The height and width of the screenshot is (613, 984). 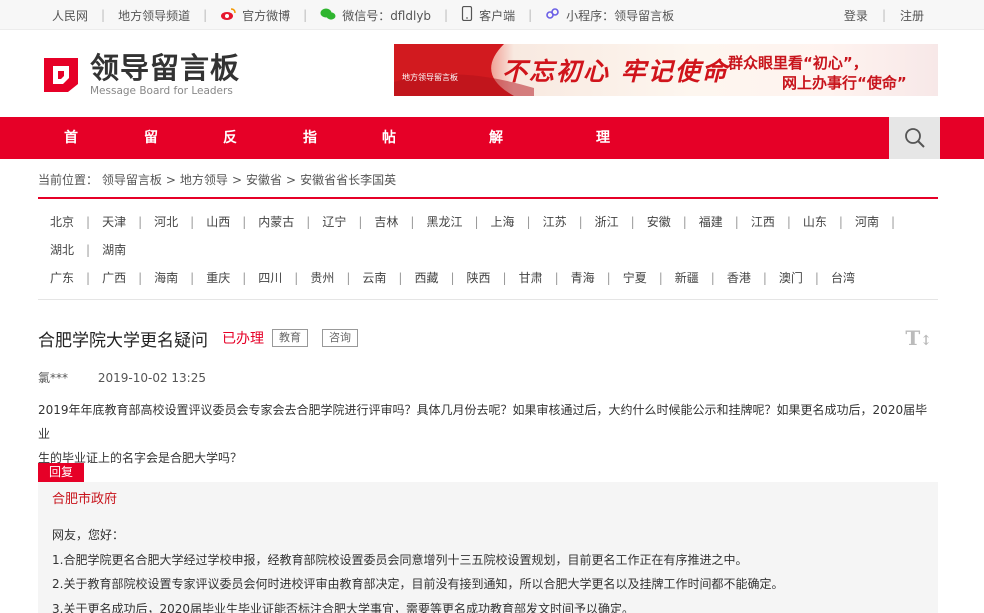 I want to click on search-icon, so click(x=914, y=138).